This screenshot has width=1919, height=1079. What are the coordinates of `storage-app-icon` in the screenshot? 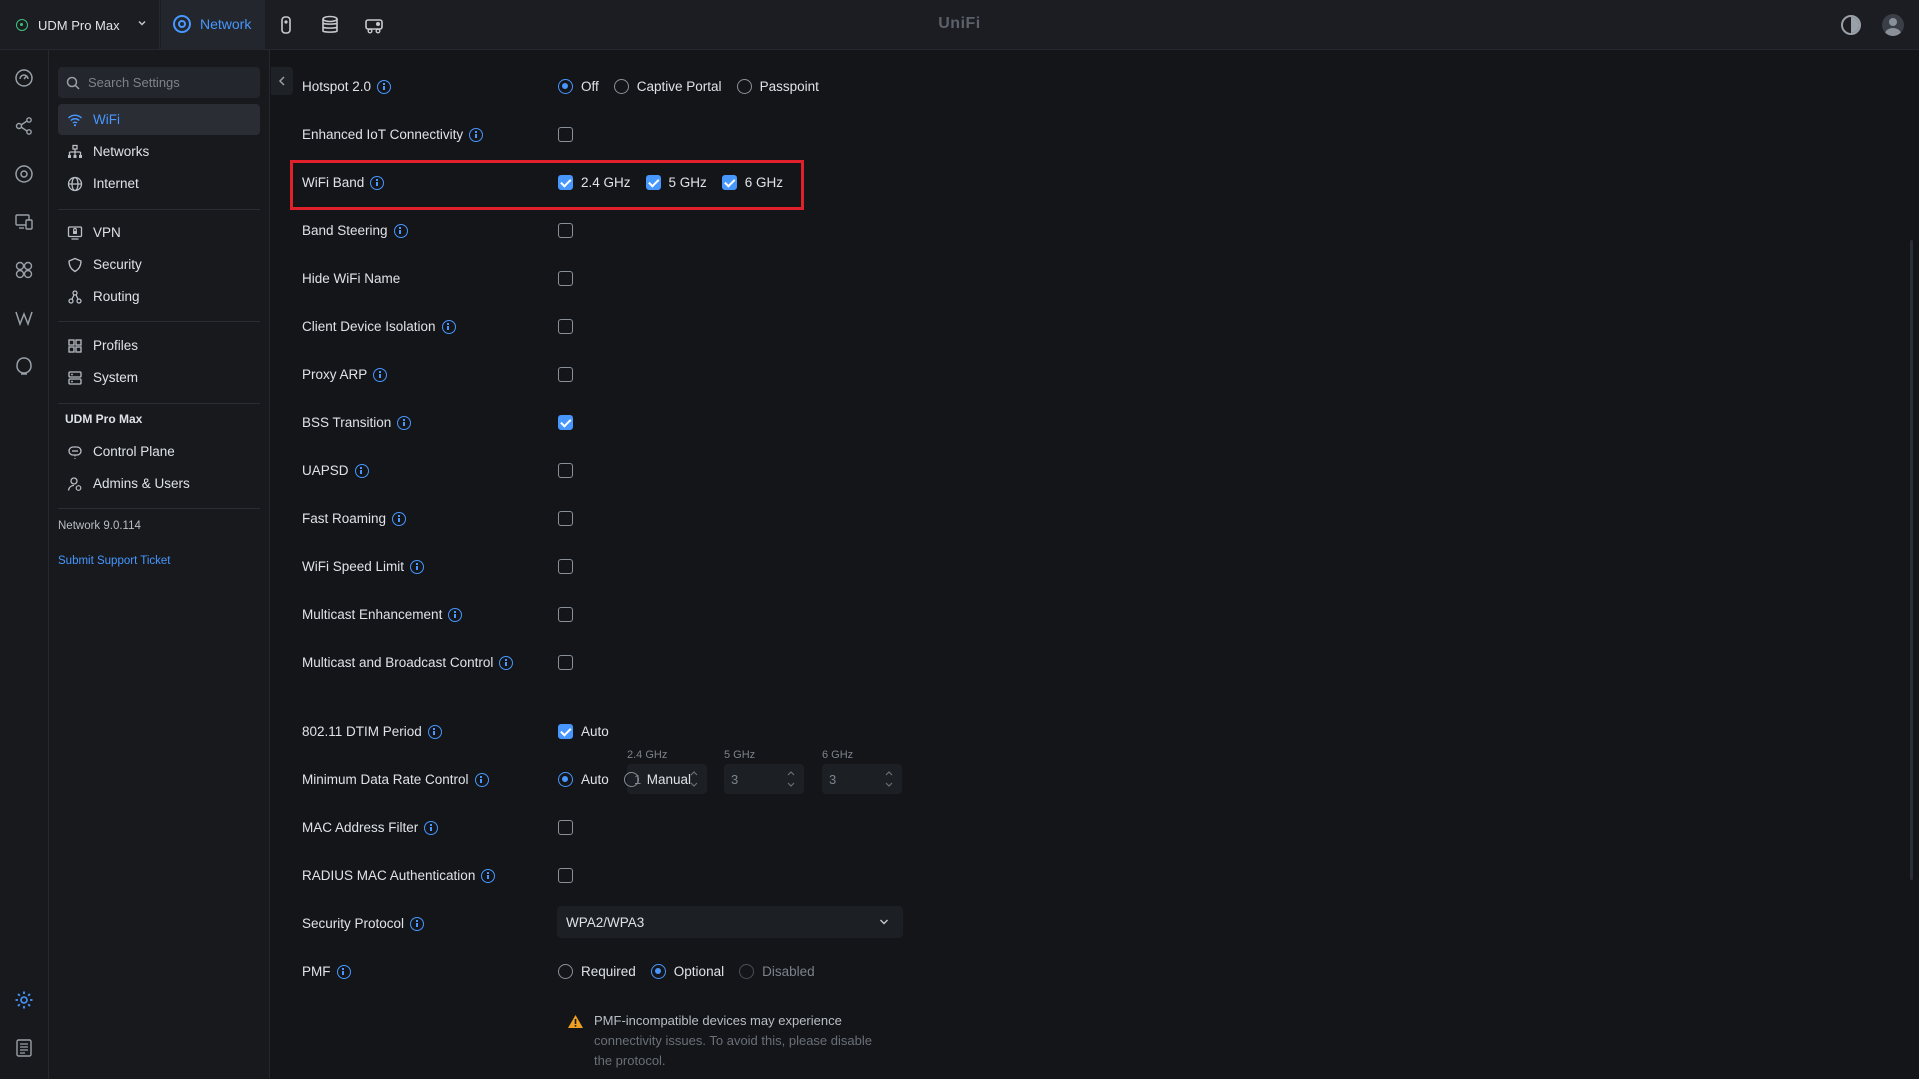 It's located at (330, 25).